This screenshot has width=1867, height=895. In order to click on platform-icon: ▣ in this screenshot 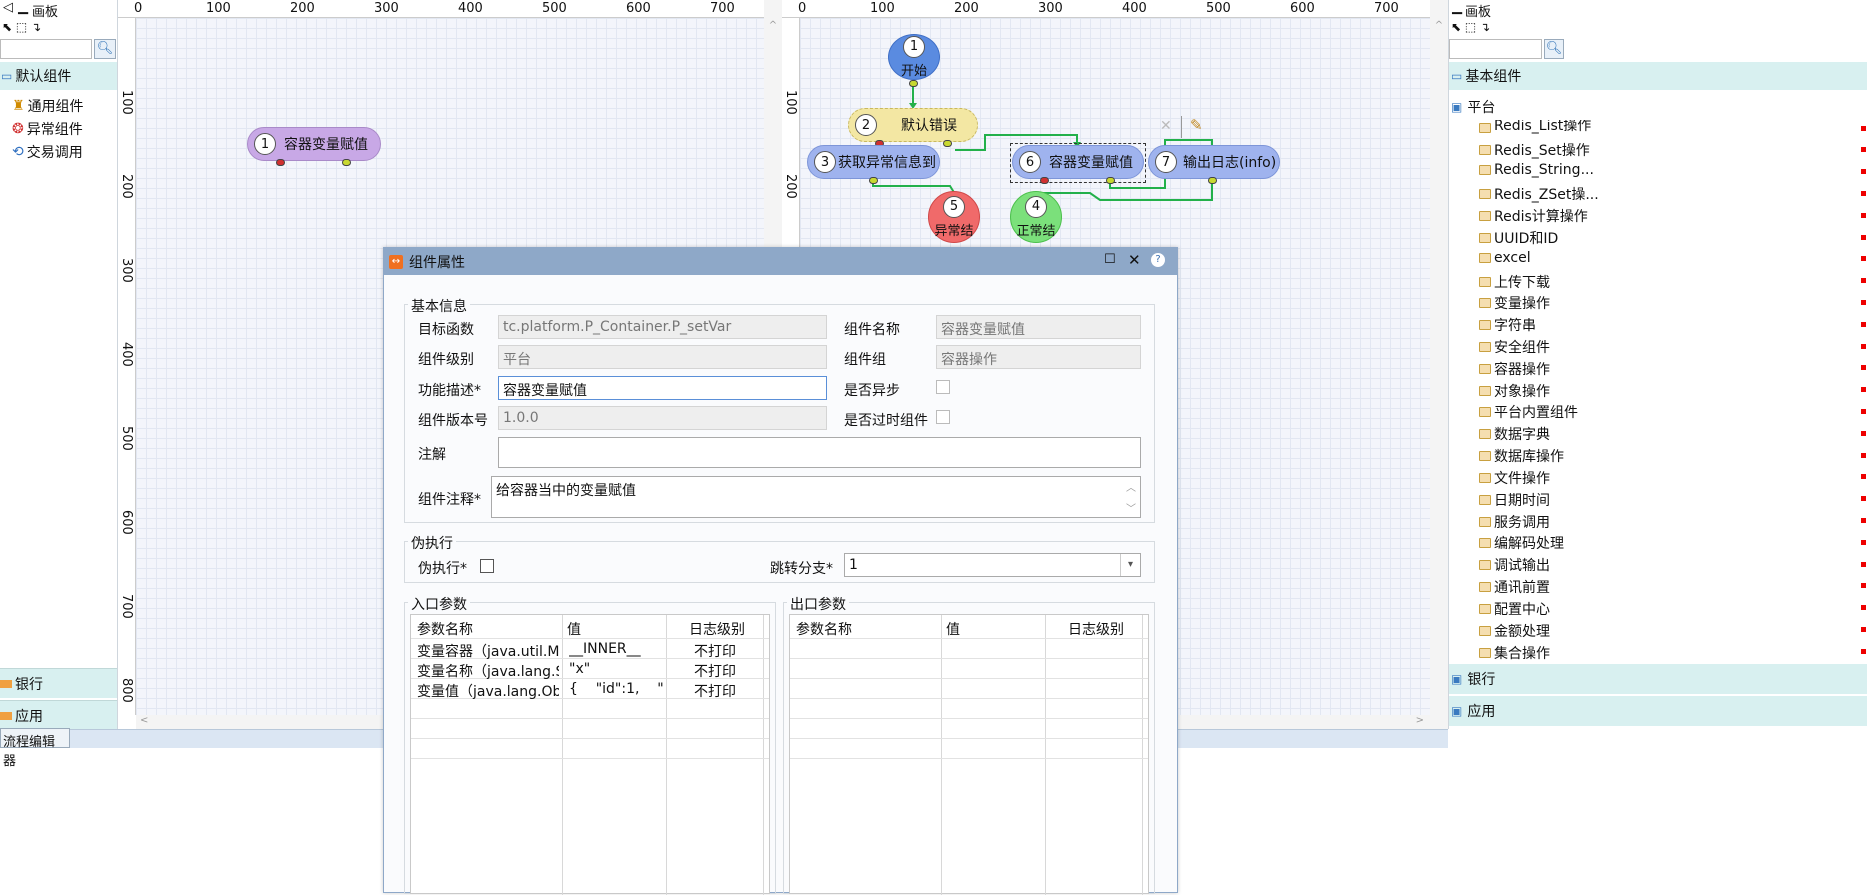, I will do `click(1457, 711)`.